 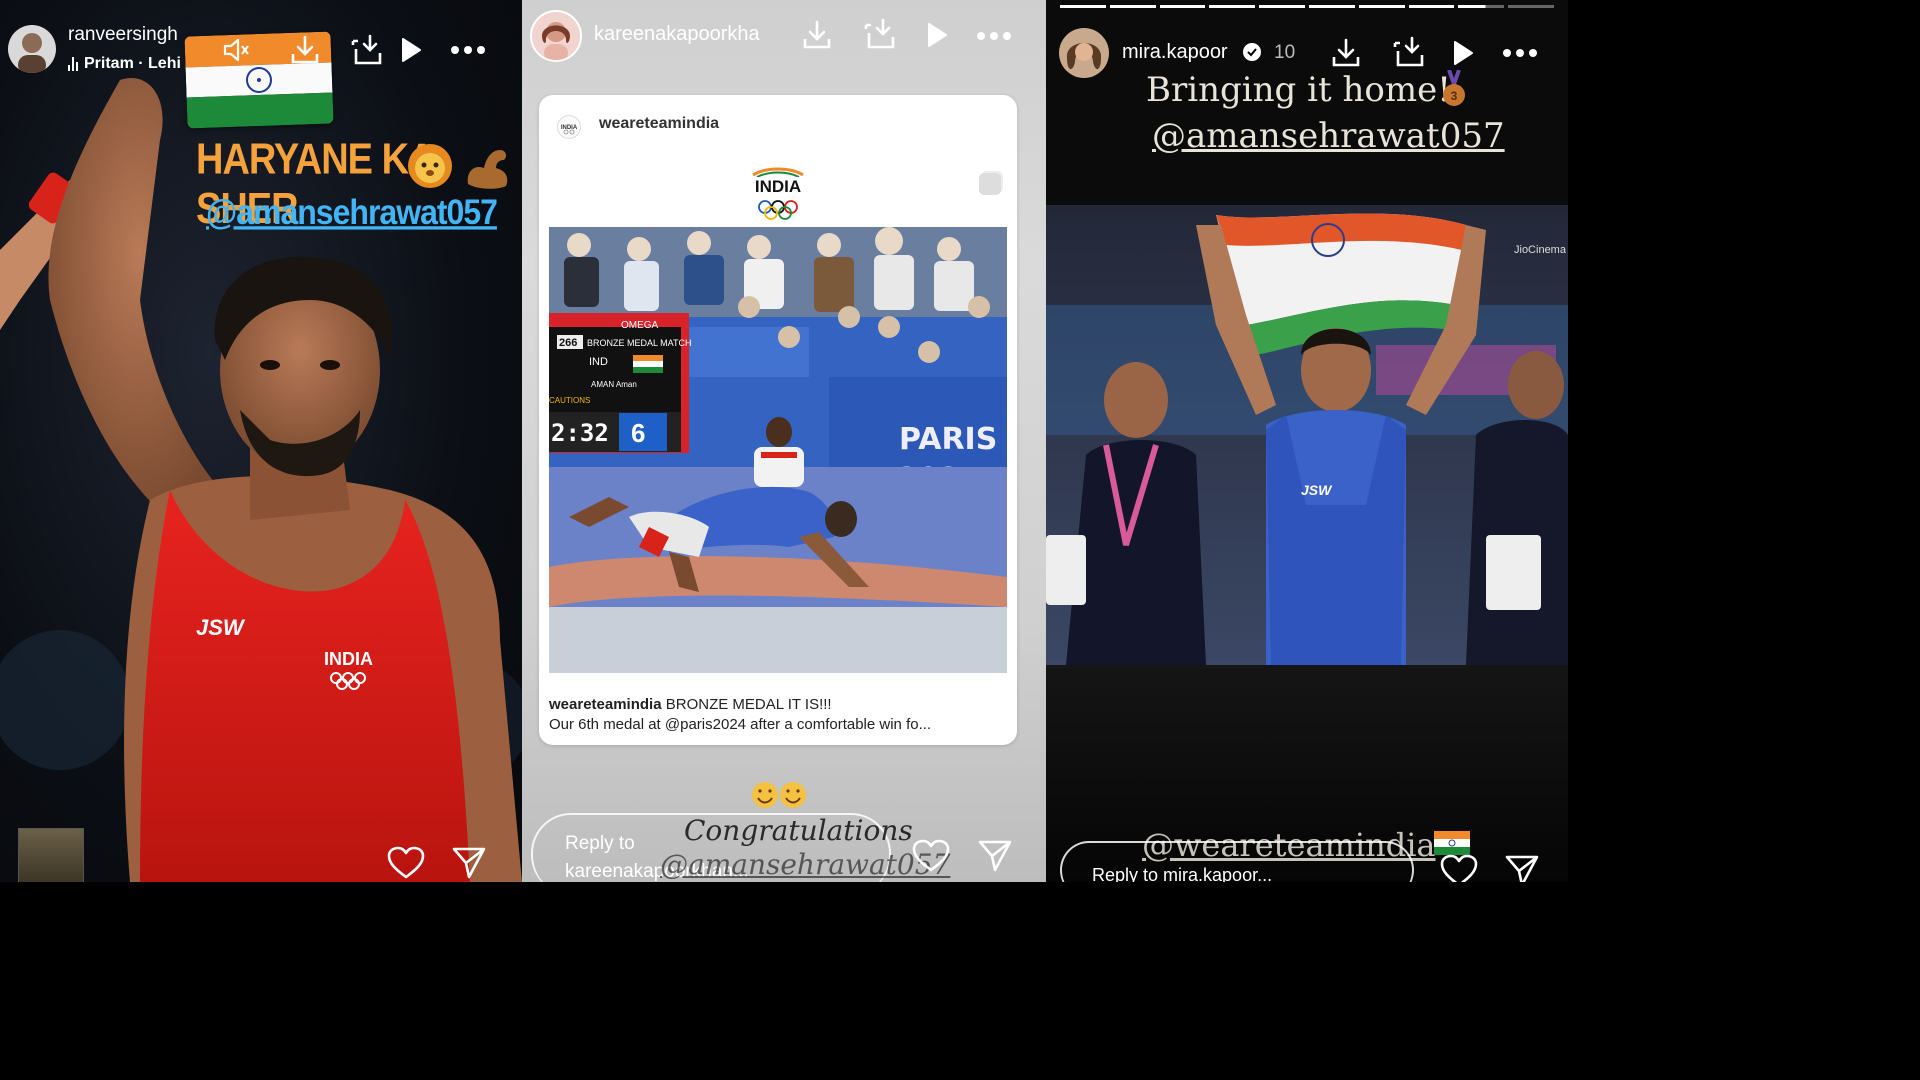 I want to click on svg-text: CAUTIONS, so click(x=569, y=400).